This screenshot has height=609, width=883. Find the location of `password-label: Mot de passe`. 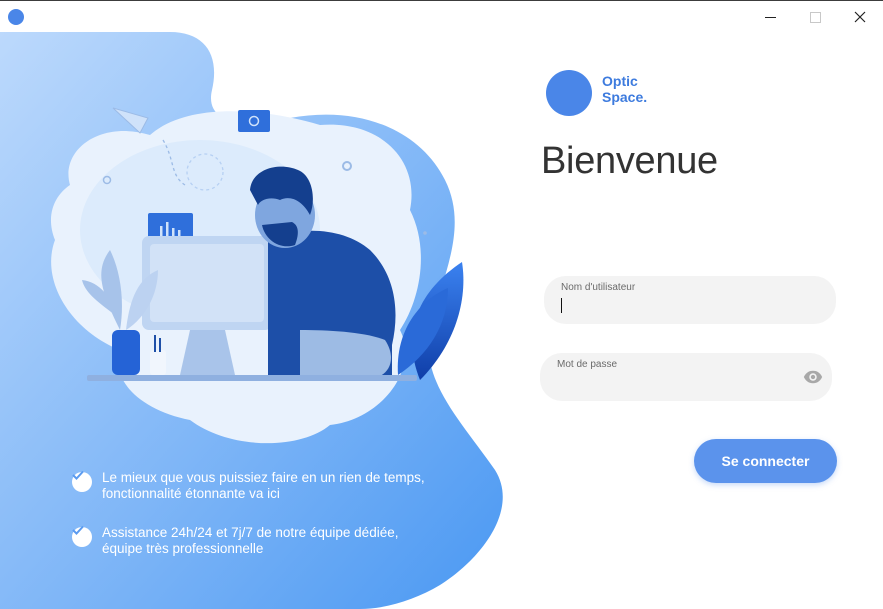

password-label: Mot de passe is located at coordinates (587, 364).